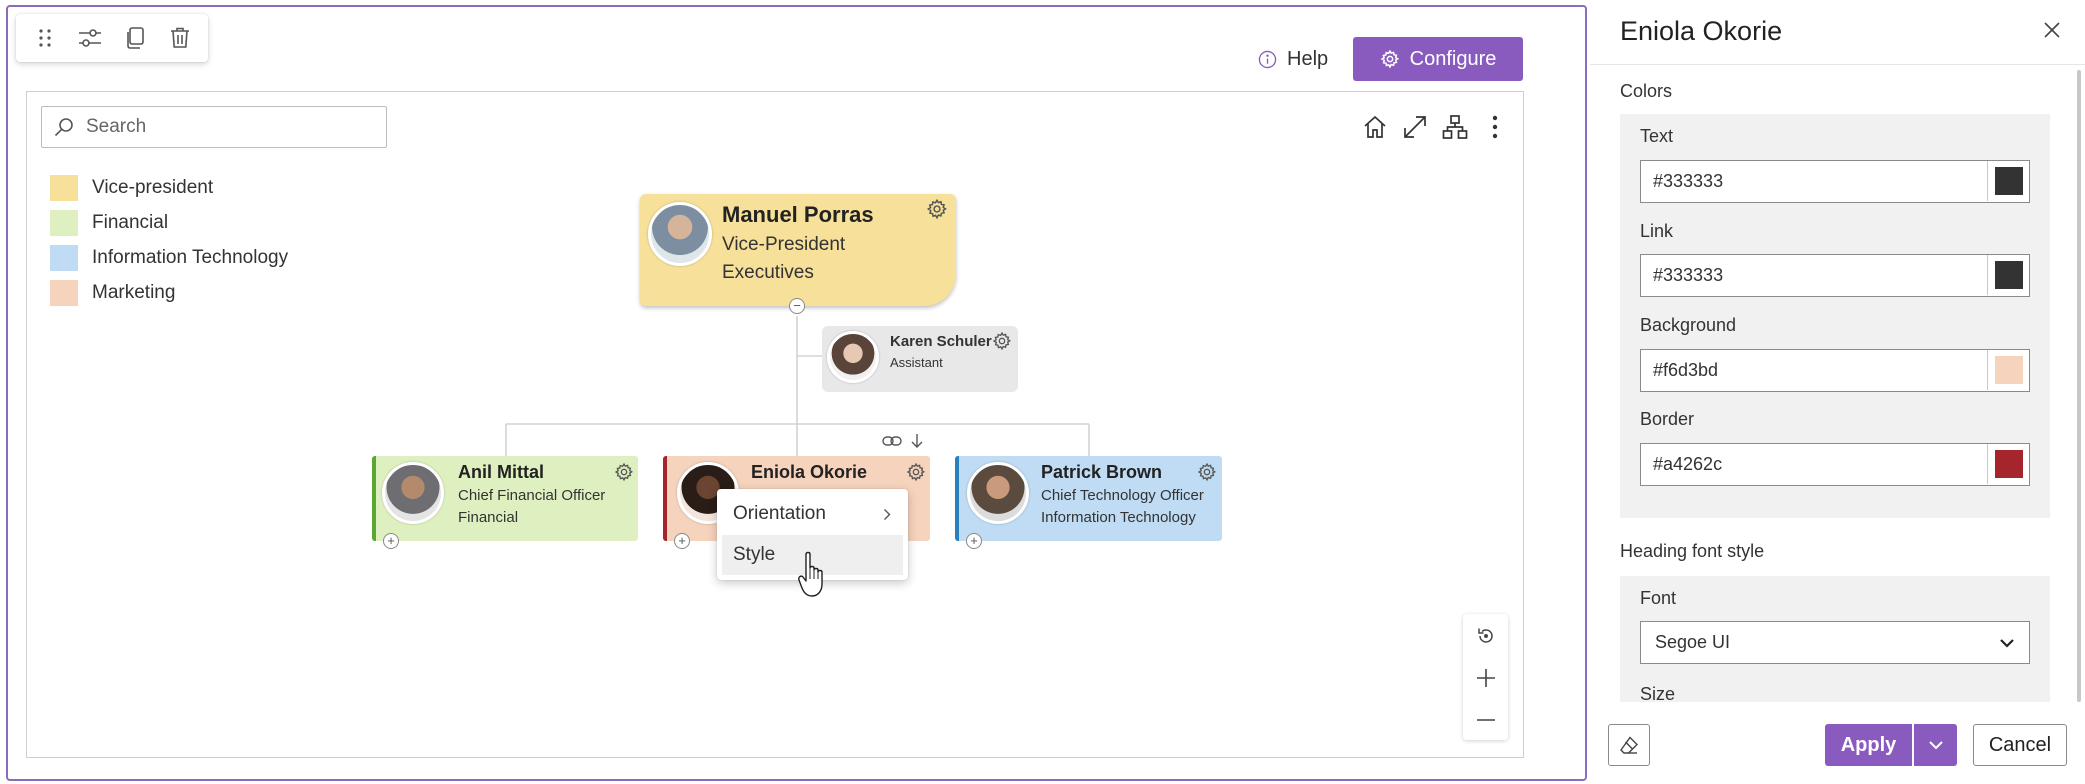  What do you see at coordinates (1811, 370) in the screenshot?
I see `background-color-input` at bounding box center [1811, 370].